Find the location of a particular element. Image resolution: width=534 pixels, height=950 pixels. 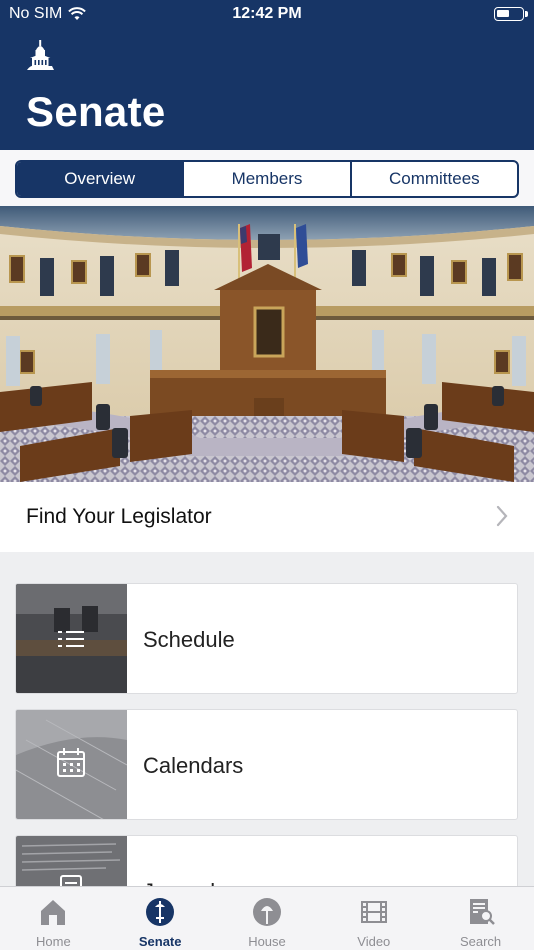

tab-overview: Overview is located at coordinates (101, 179).